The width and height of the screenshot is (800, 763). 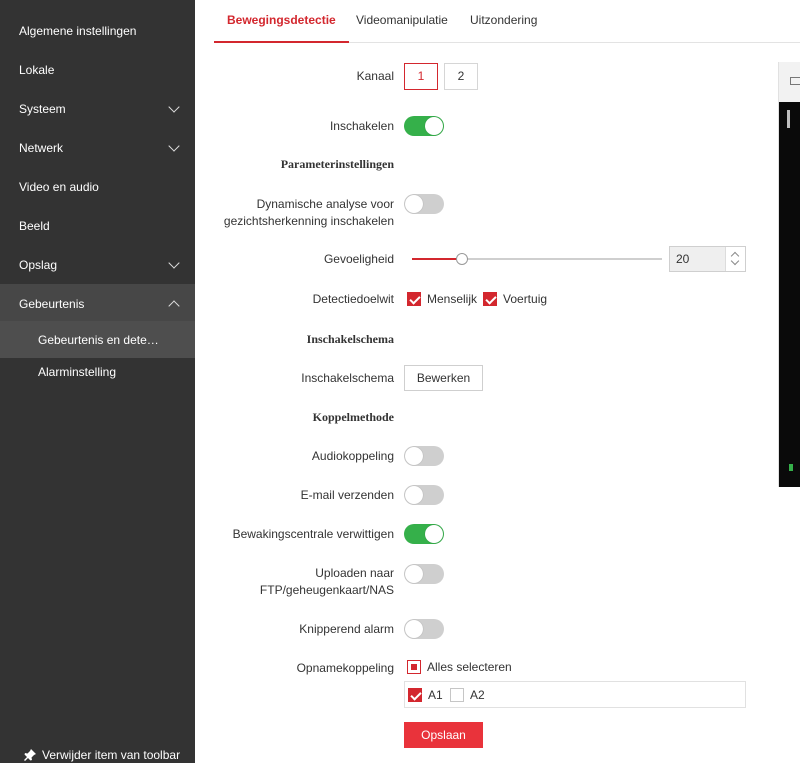 I want to click on sidebar-item-label: Systeem, so click(x=42, y=108).